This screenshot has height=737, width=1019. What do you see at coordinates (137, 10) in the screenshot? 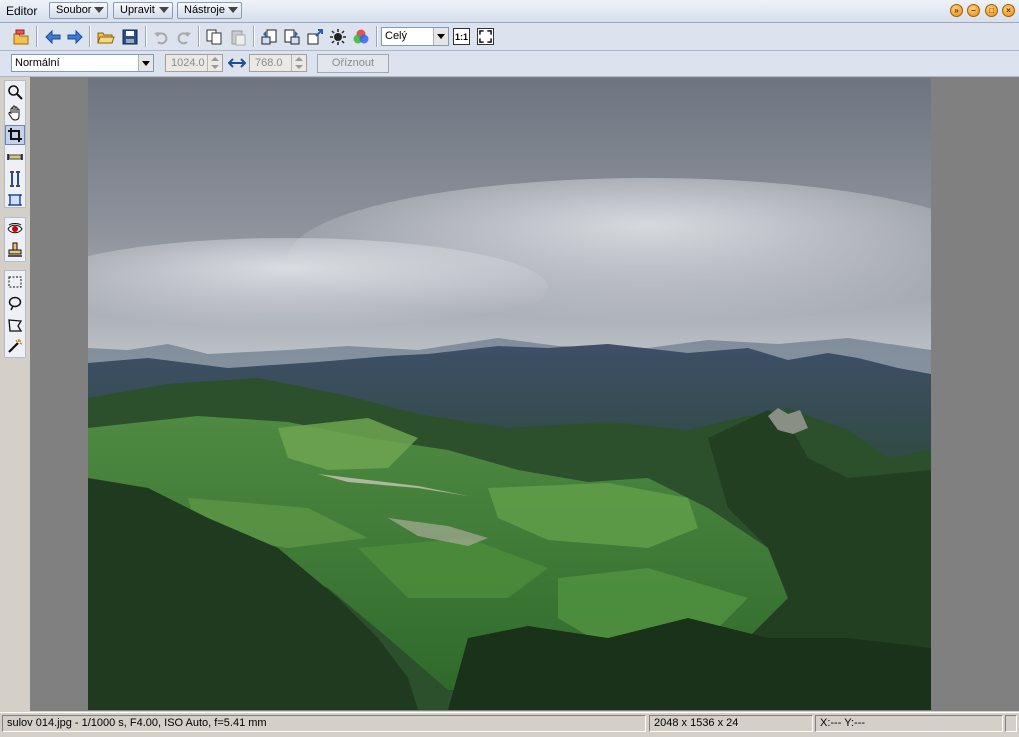
I see `menu-upravit-label: Upravit` at bounding box center [137, 10].